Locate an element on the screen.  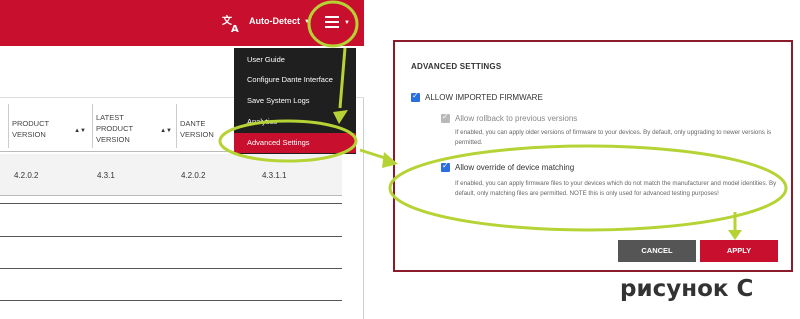
hamburger-menu-icon is located at coordinates (333, 22).